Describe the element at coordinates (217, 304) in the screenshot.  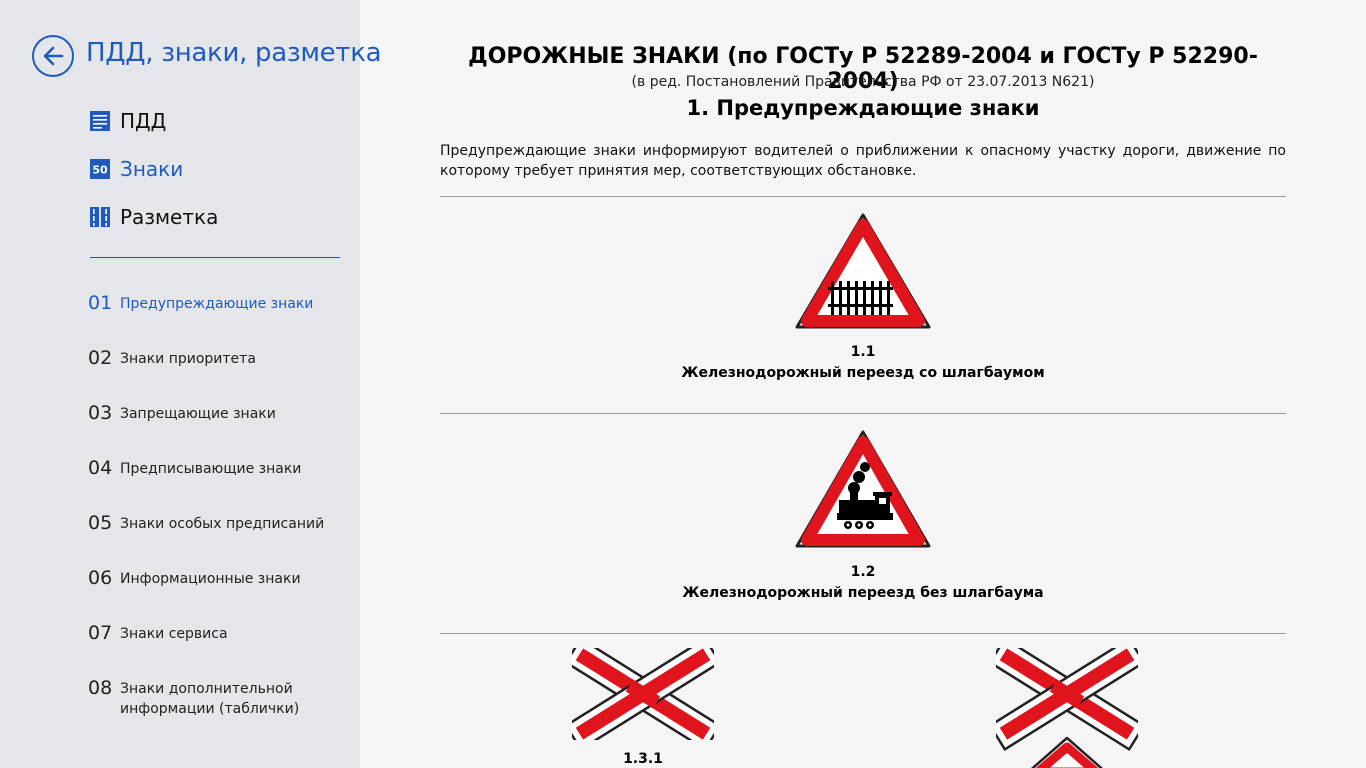
I see `category-label: Предупреждающие знаки` at that location.